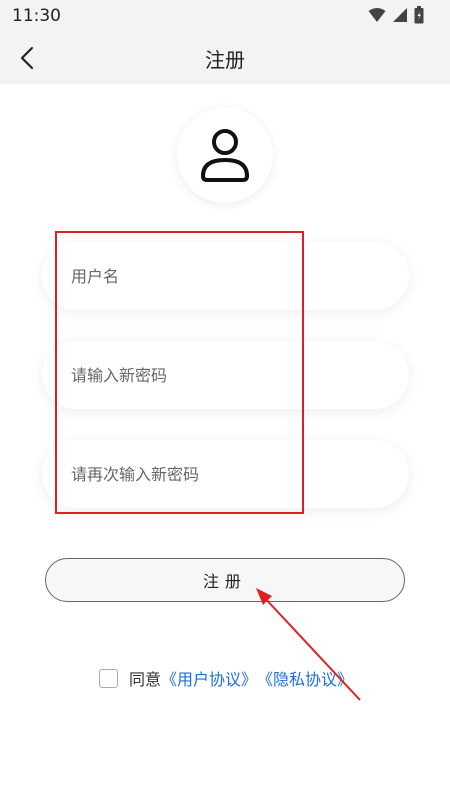 The width and height of the screenshot is (450, 800). Describe the element at coordinates (225, 16) in the screenshot. I see `status-bar: 11:30` at that location.